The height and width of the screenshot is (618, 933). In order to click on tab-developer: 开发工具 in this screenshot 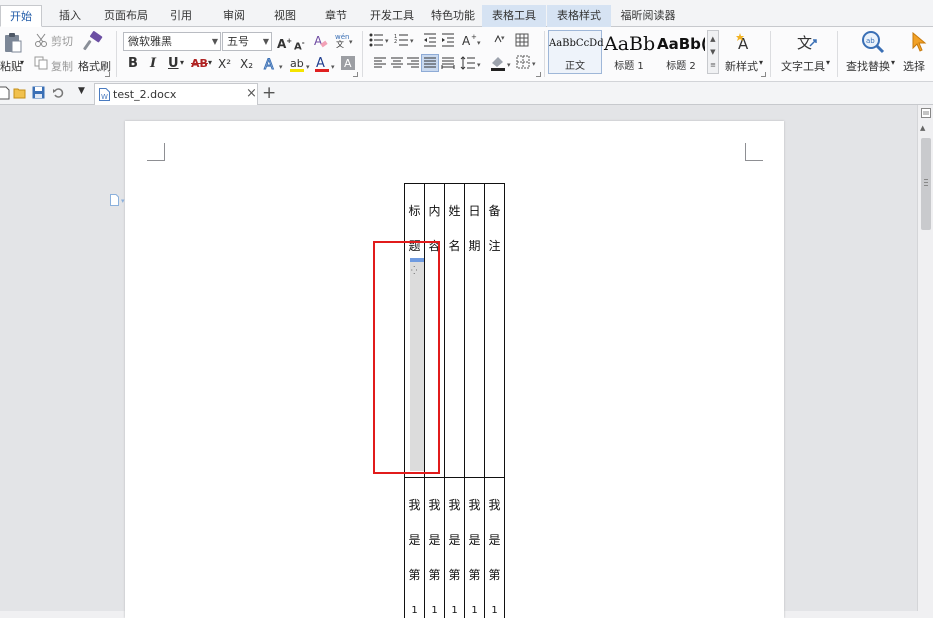, I will do `click(392, 16)`.